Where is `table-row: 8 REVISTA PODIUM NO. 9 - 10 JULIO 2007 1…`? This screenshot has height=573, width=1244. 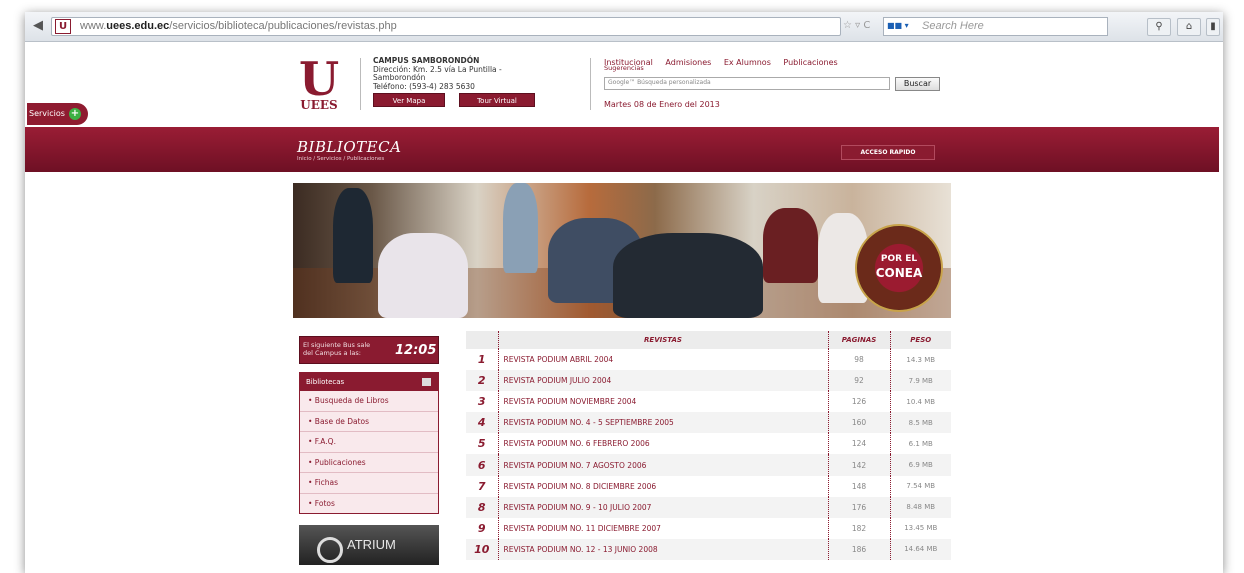
table-row: 8 REVISTA PODIUM NO. 9 - 10 JULIO 2007 1… is located at coordinates (708, 507).